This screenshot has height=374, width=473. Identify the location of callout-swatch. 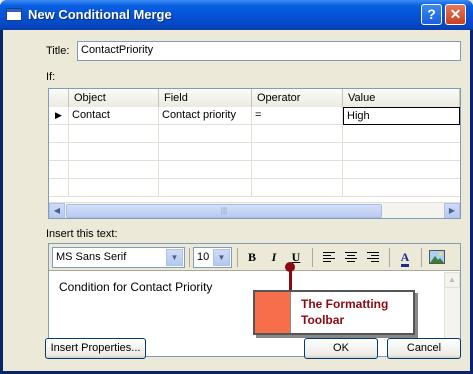
(273, 312).